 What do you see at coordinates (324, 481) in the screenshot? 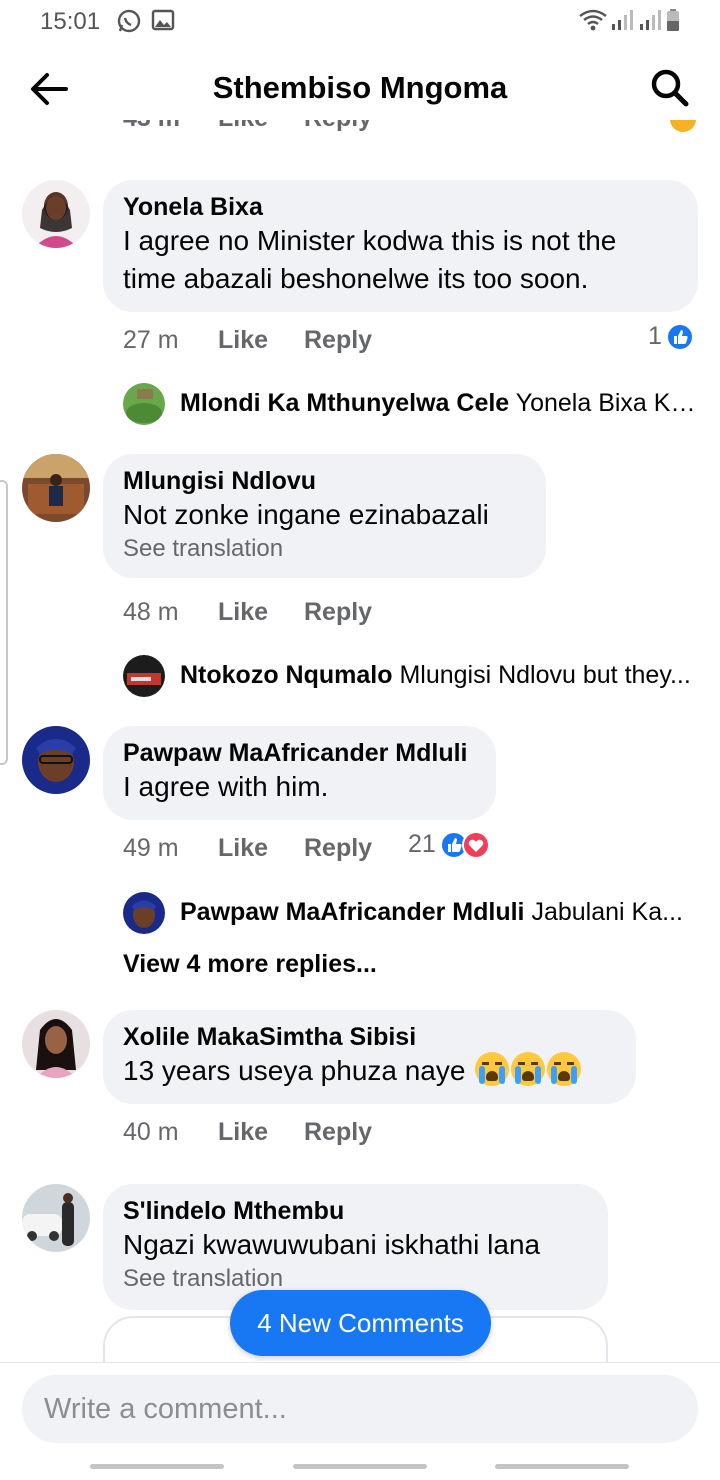
I see `comment-author: Mlungisi Ndlovu` at bounding box center [324, 481].